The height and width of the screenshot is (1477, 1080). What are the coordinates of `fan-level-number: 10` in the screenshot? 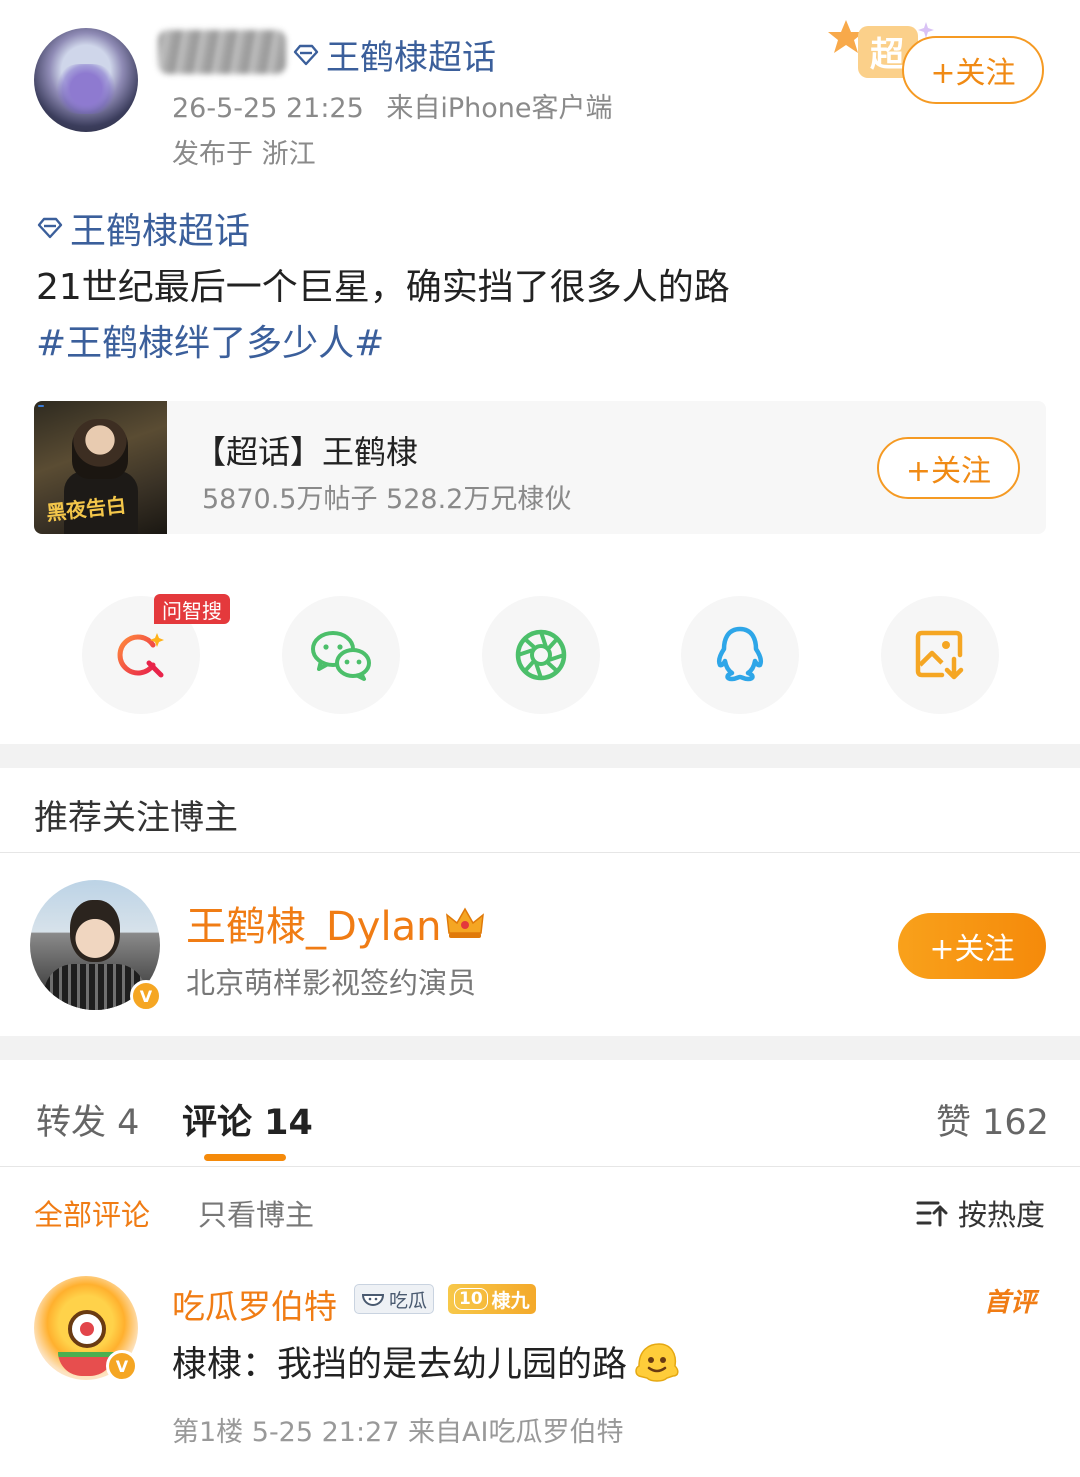 It's located at (471, 1299).